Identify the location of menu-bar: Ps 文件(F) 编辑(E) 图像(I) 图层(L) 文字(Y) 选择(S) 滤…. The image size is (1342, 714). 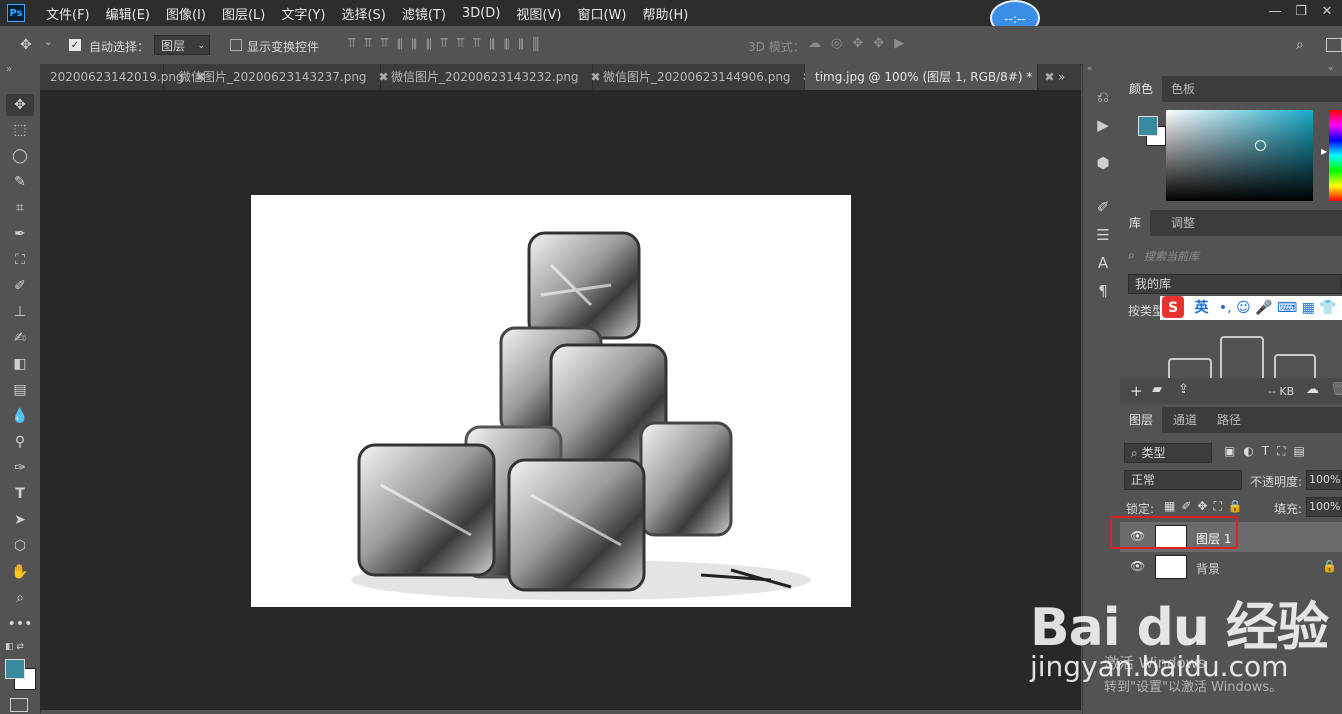
(671, 13).